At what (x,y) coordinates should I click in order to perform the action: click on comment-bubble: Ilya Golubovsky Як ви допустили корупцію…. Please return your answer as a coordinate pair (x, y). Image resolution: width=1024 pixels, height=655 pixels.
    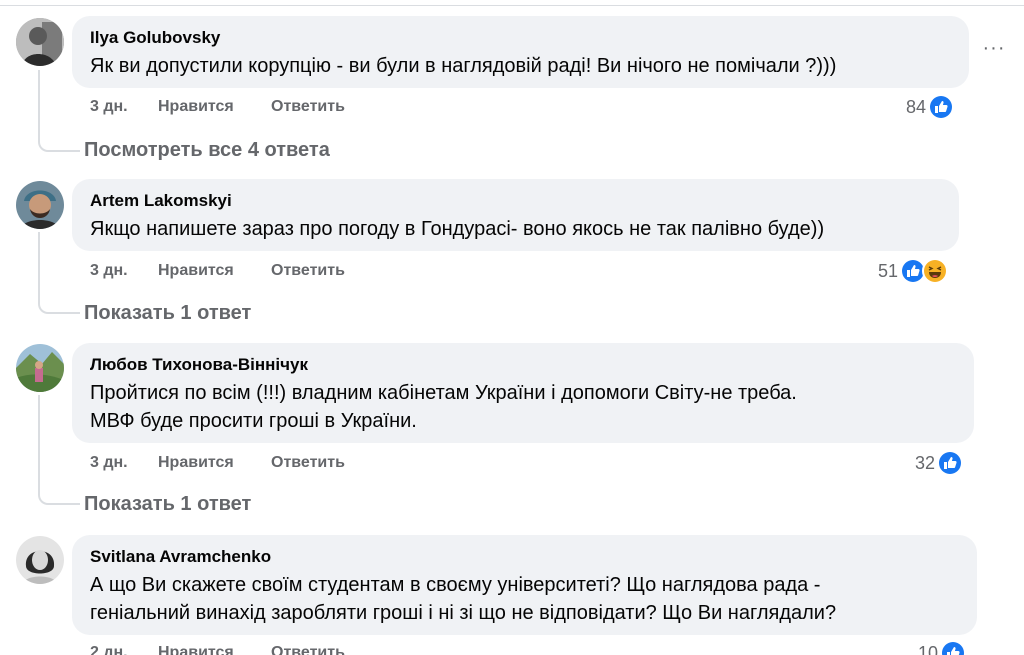
    Looking at the image, I should click on (520, 52).